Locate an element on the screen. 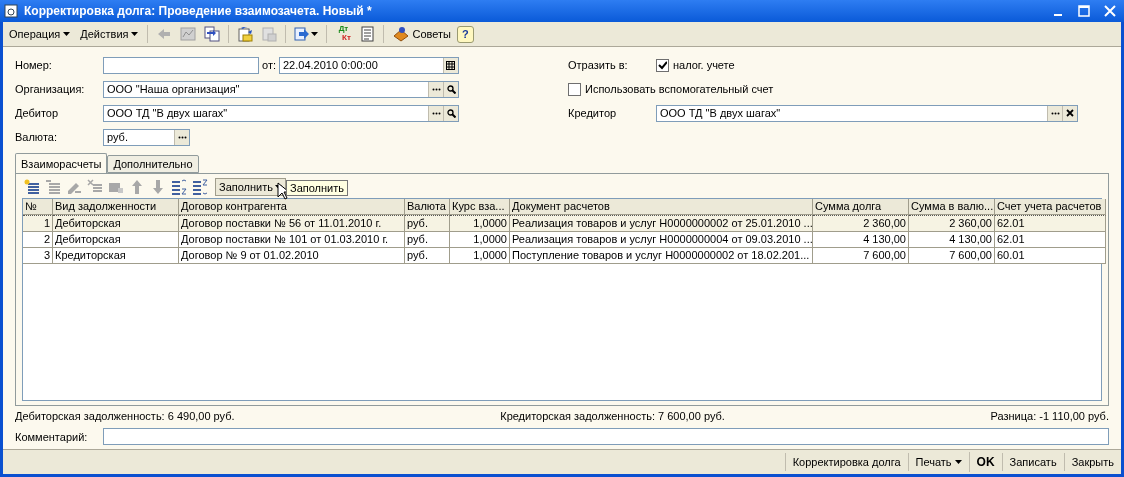  column-header: Счет учета расчетов is located at coordinates (1050, 207).